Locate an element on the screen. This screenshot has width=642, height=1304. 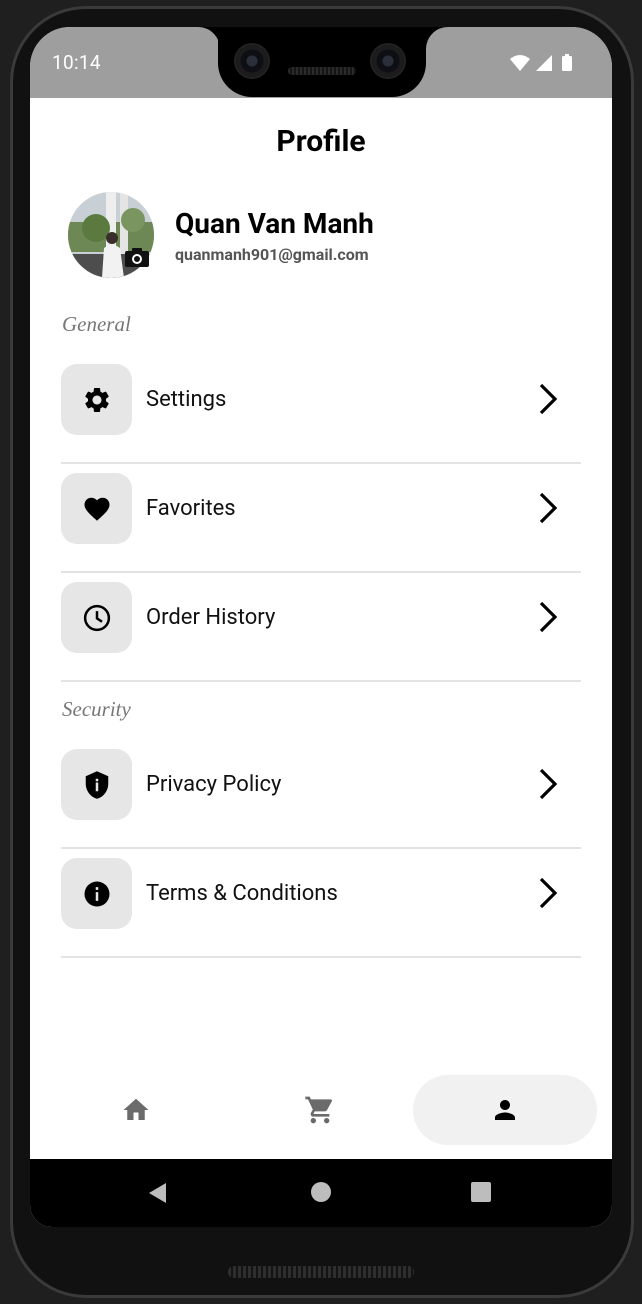
home-icon is located at coordinates (136, 1109).